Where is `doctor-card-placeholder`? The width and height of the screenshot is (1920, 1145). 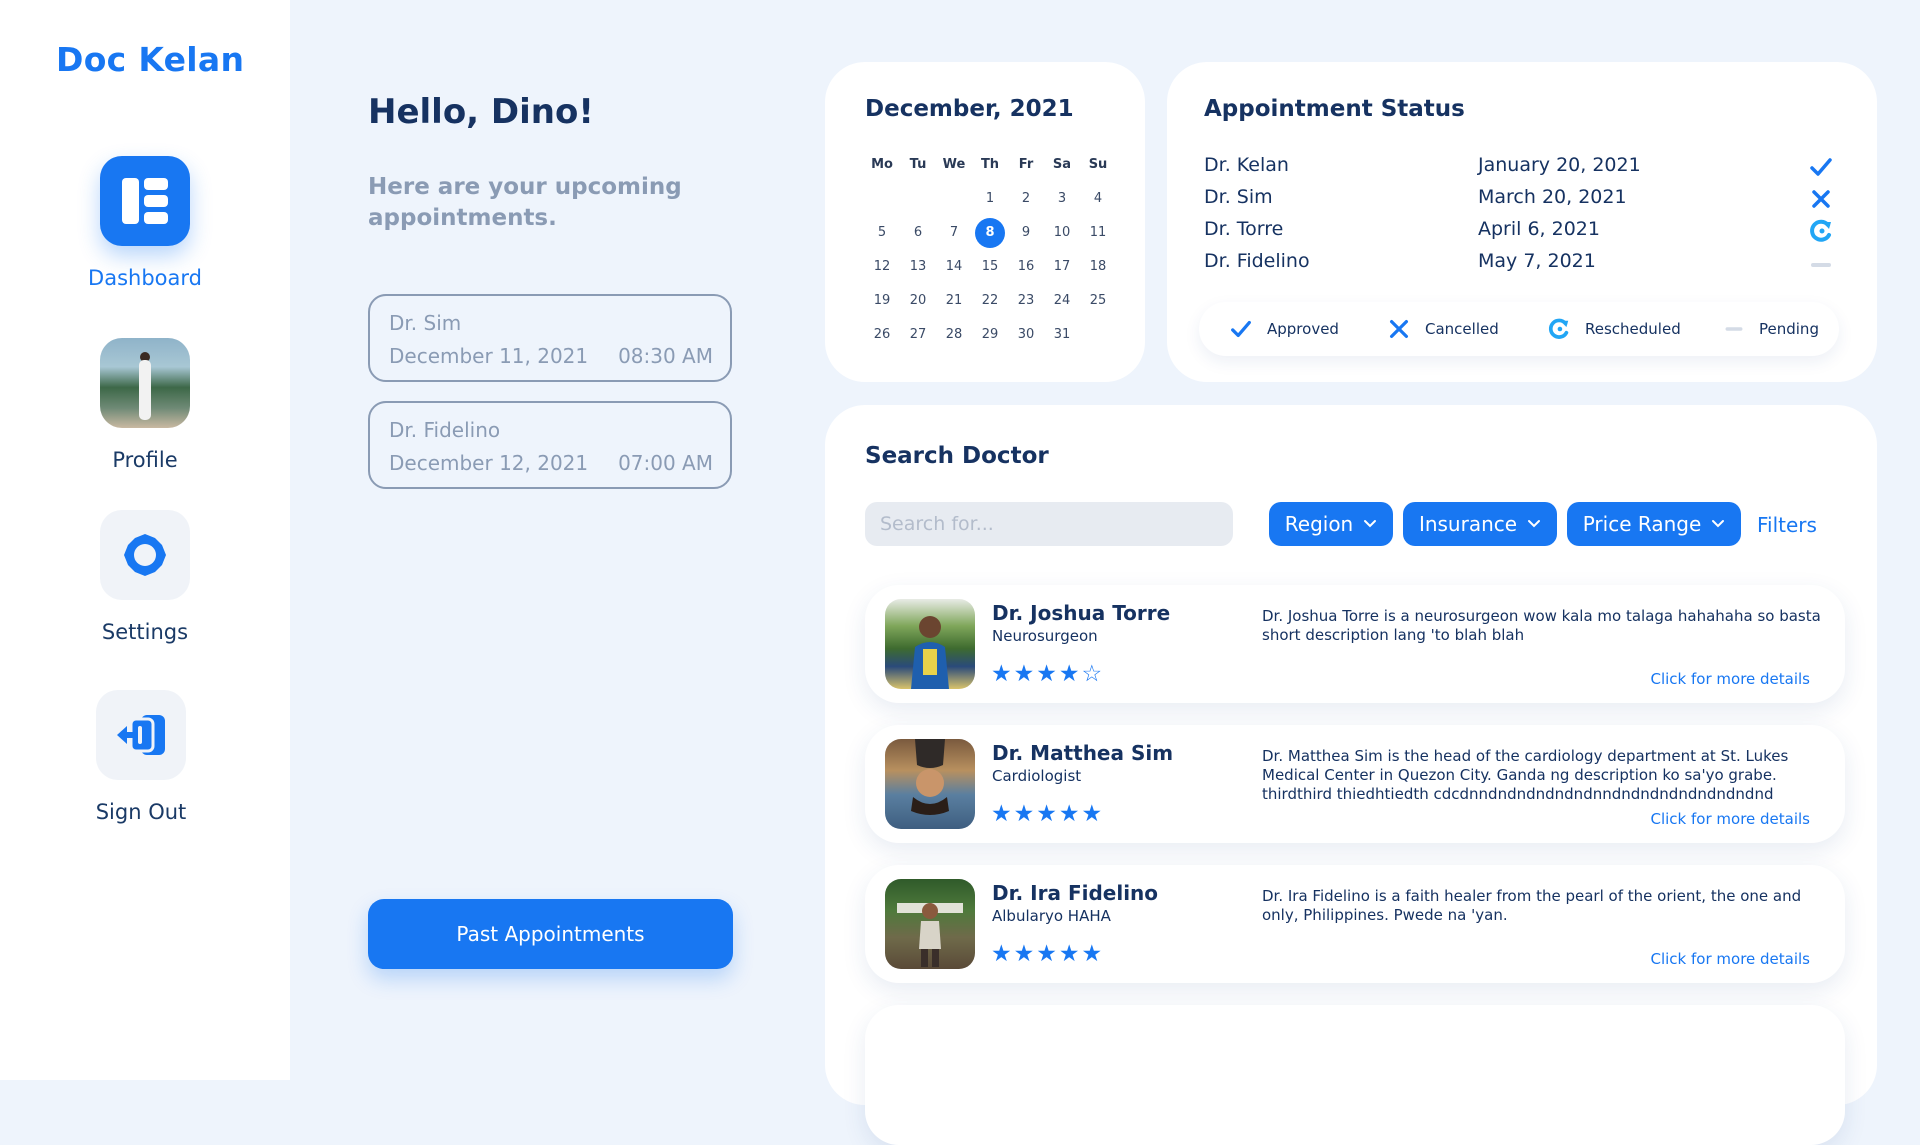 doctor-card-placeholder is located at coordinates (1355, 1075).